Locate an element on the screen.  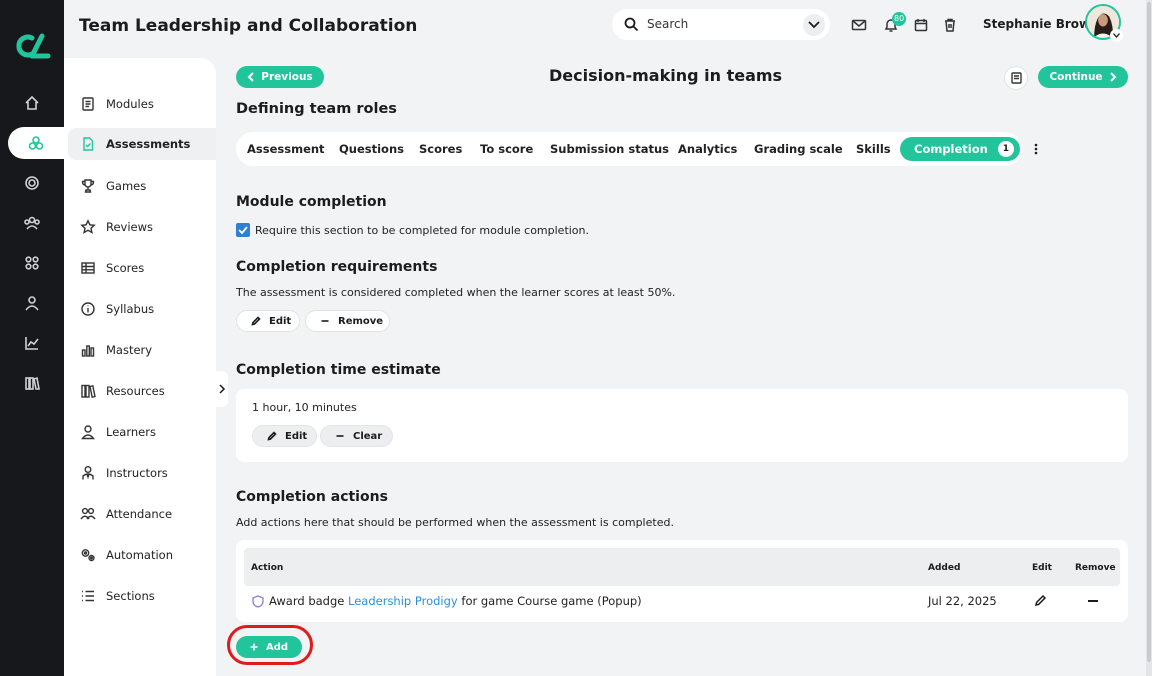
bar-chart-icon is located at coordinates (88, 350).